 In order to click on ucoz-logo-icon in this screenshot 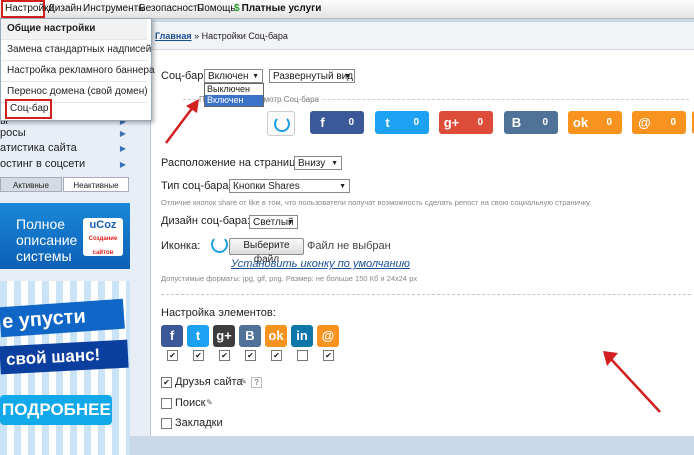, I will do `click(282, 124)`.